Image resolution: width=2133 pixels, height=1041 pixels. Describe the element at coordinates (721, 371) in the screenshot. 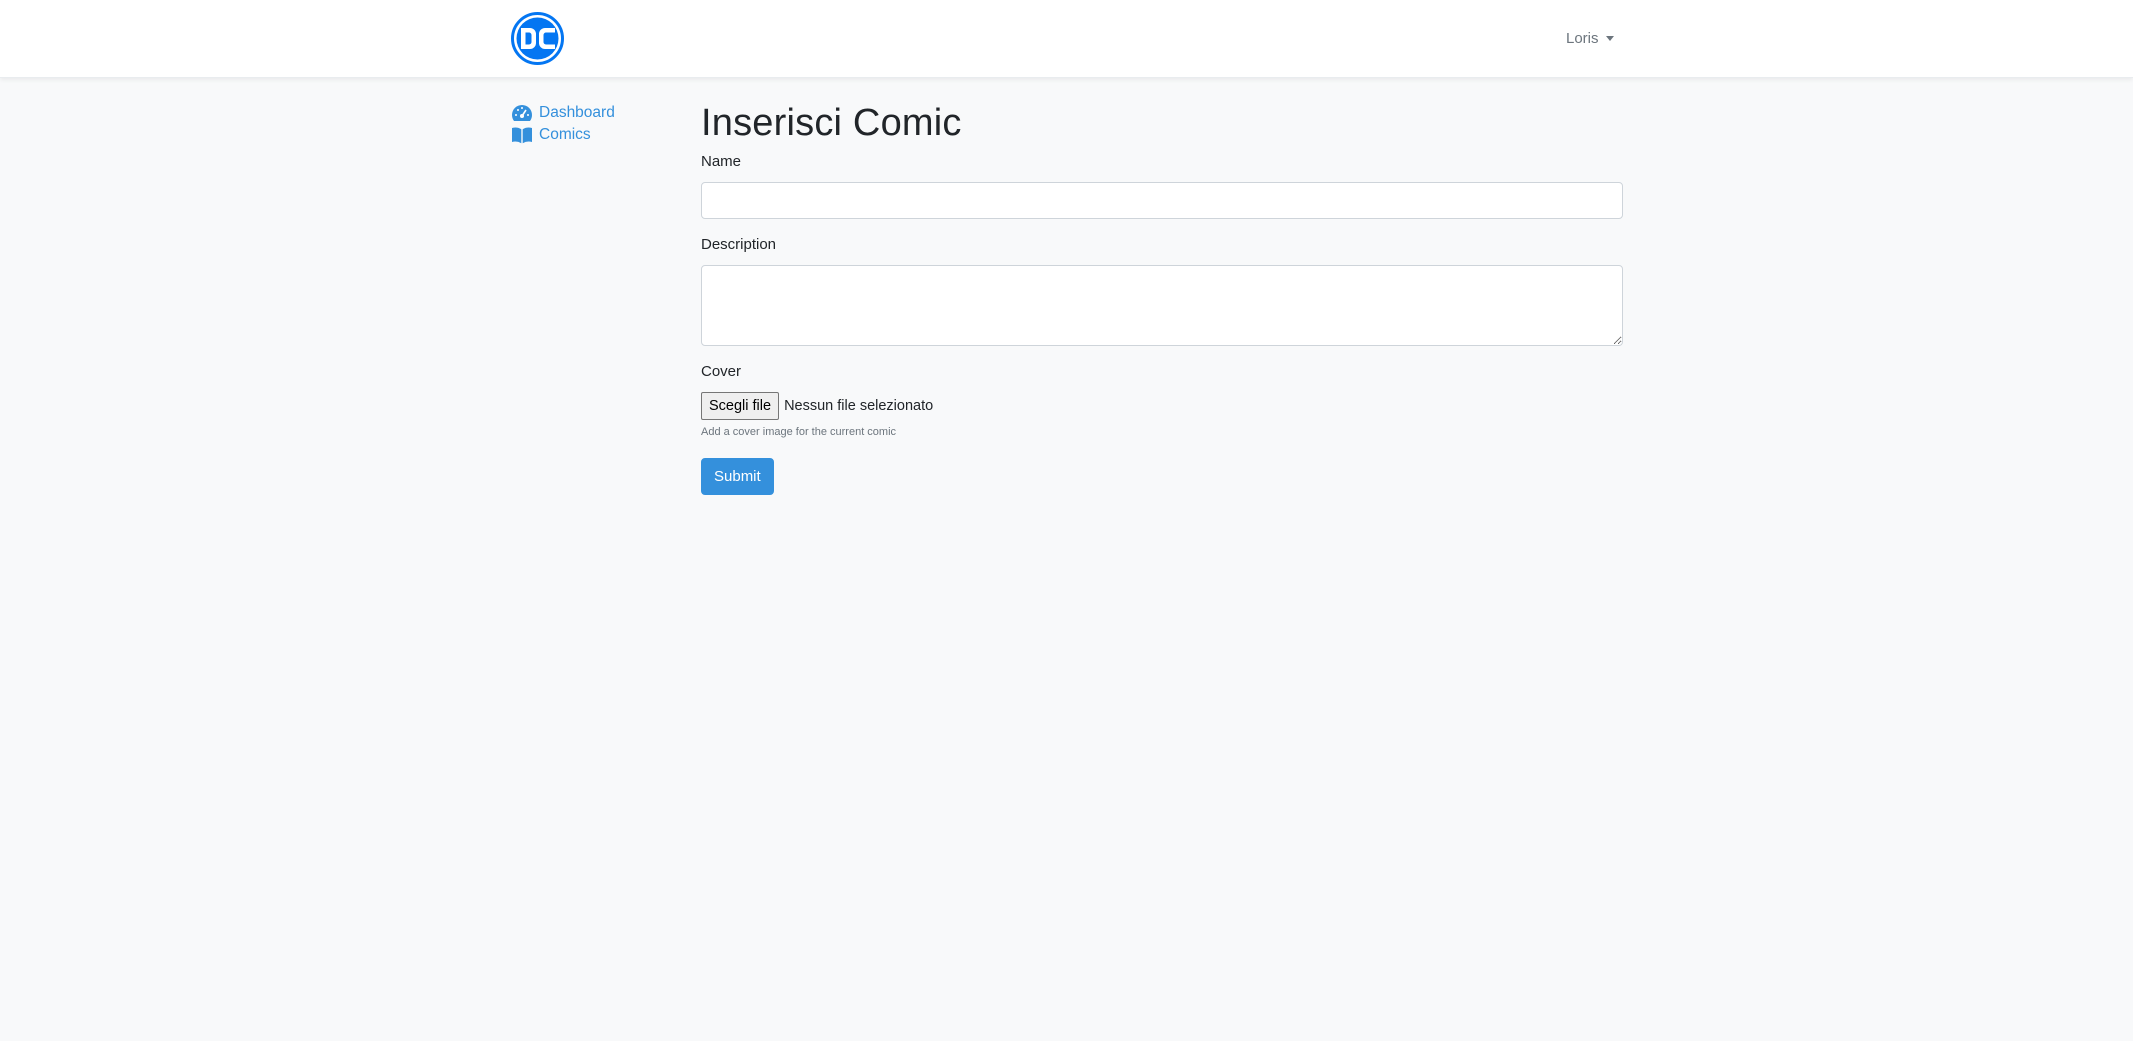

I see `cover-label: Cover` at that location.